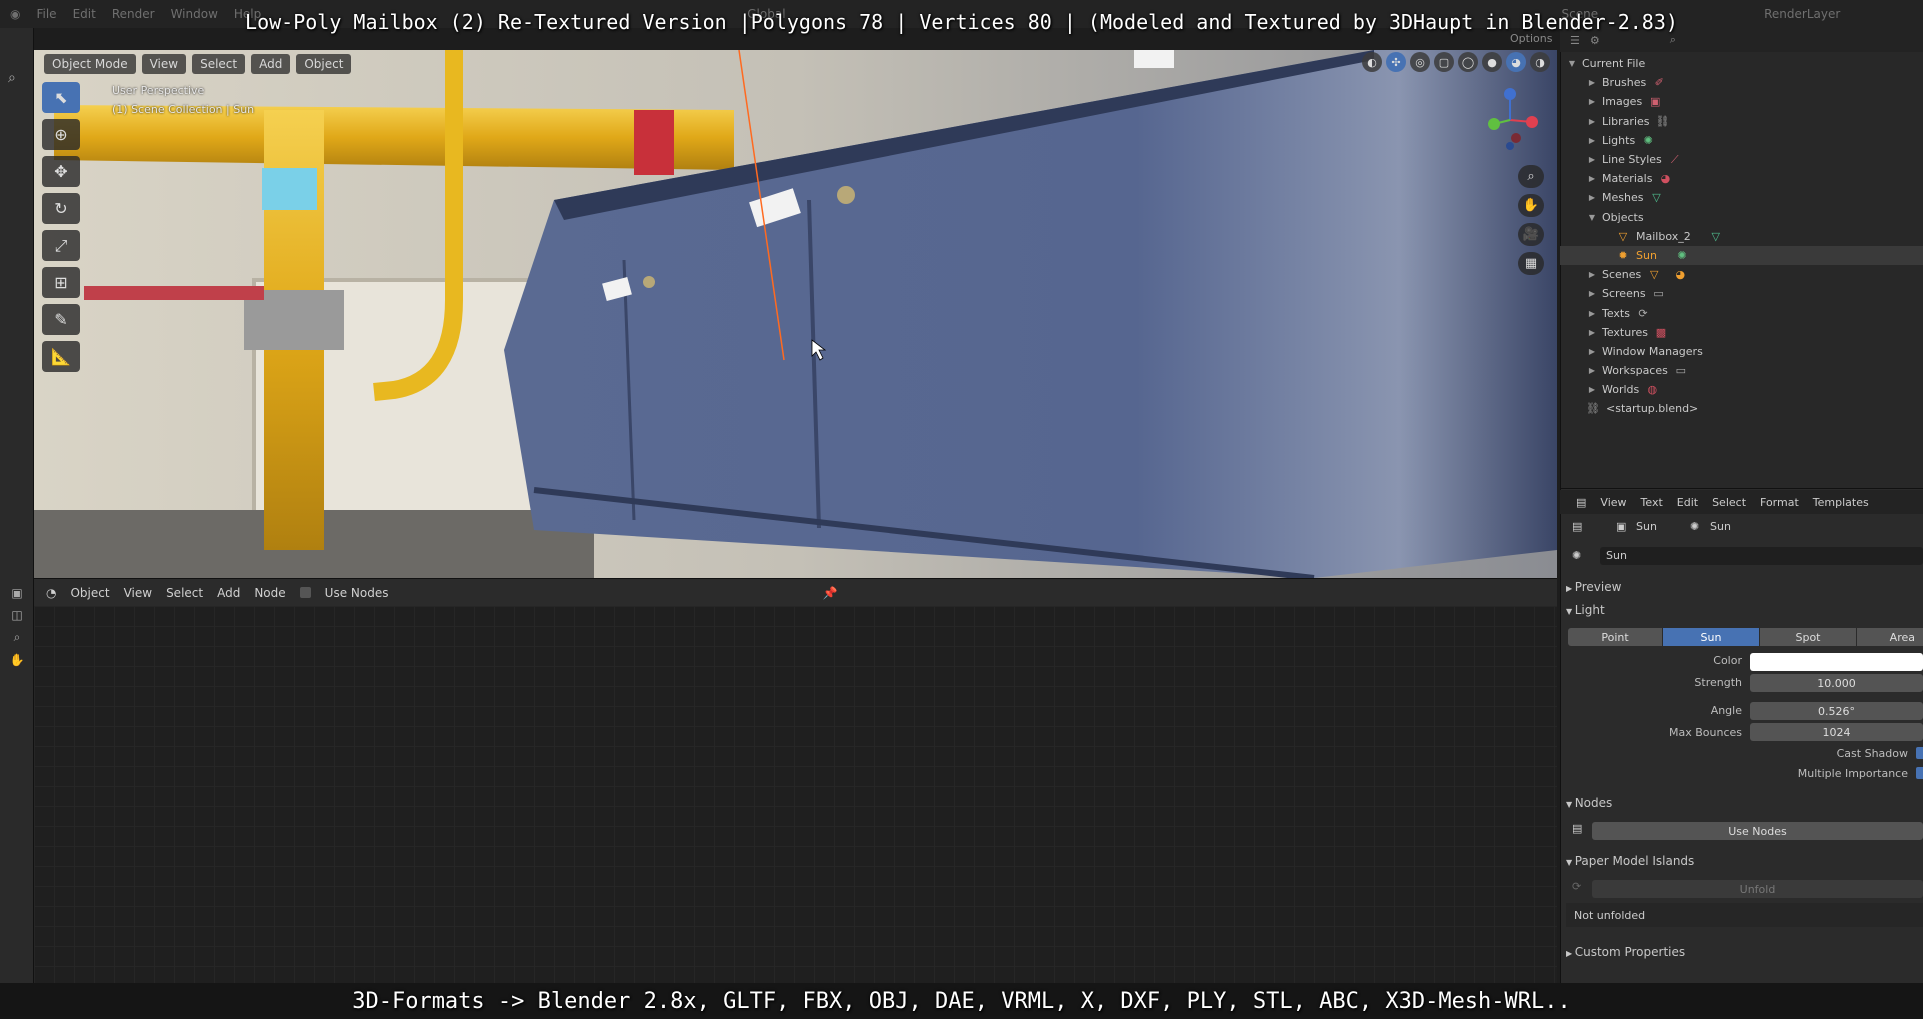 The width and height of the screenshot is (1923, 1019). I want to click on use-nodes-button: Use Nodes, so click(1757, 831).